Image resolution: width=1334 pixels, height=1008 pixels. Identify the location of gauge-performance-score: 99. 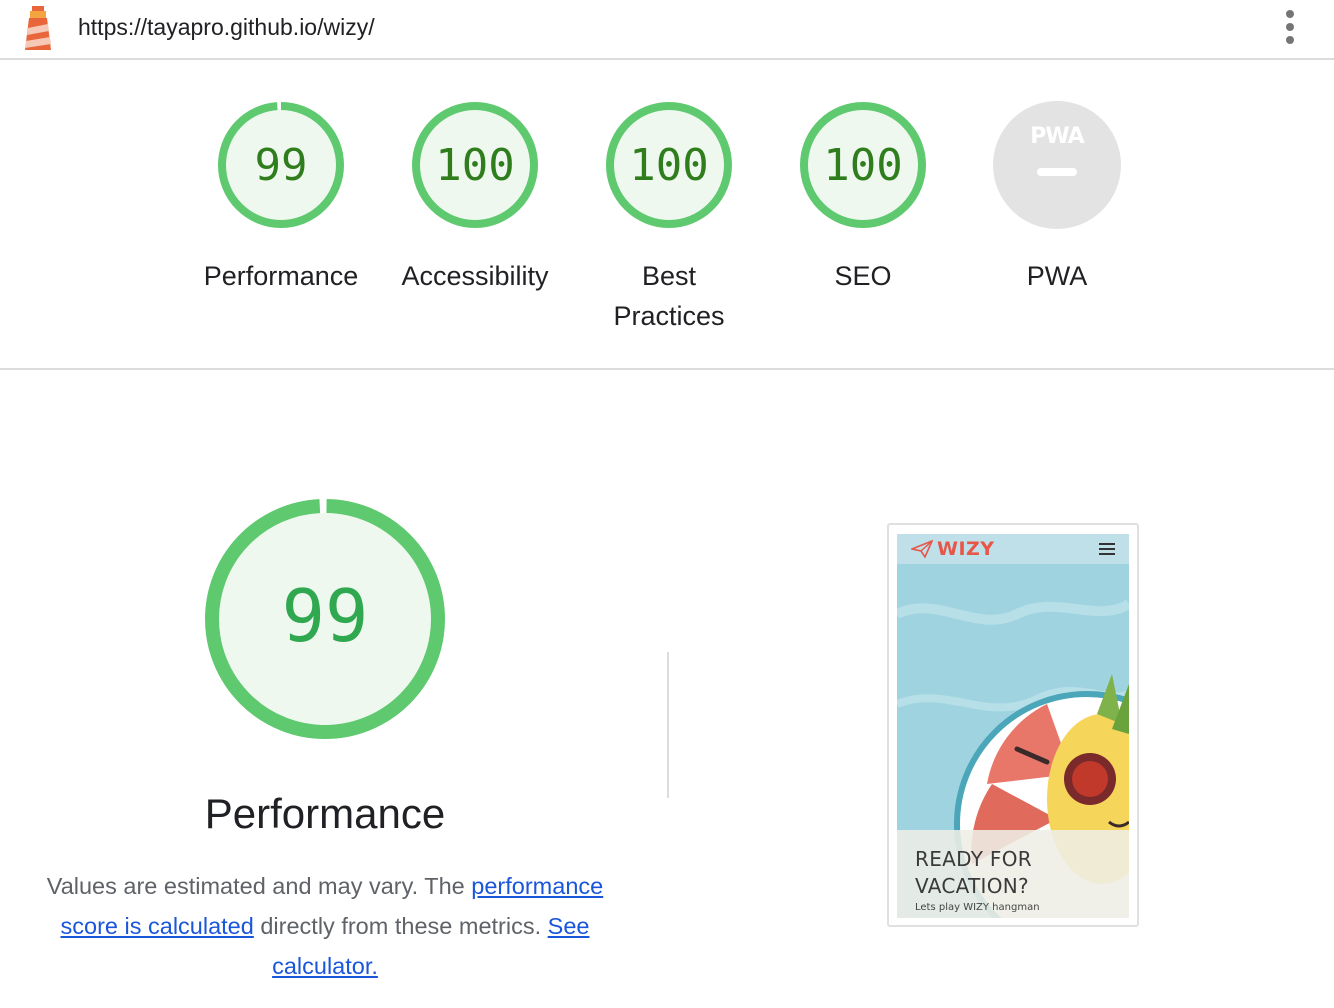
(281, 165).